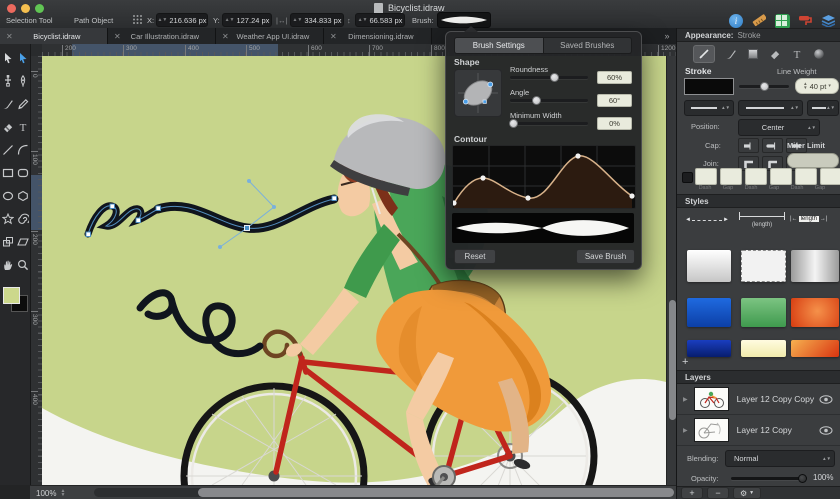 Image resolution: width=840 pixels, height=499 pixels. Describe the element at coordinates (780, 458) in the screenshot. I see `blending-dropdown: Normal ▲▼` at that location.